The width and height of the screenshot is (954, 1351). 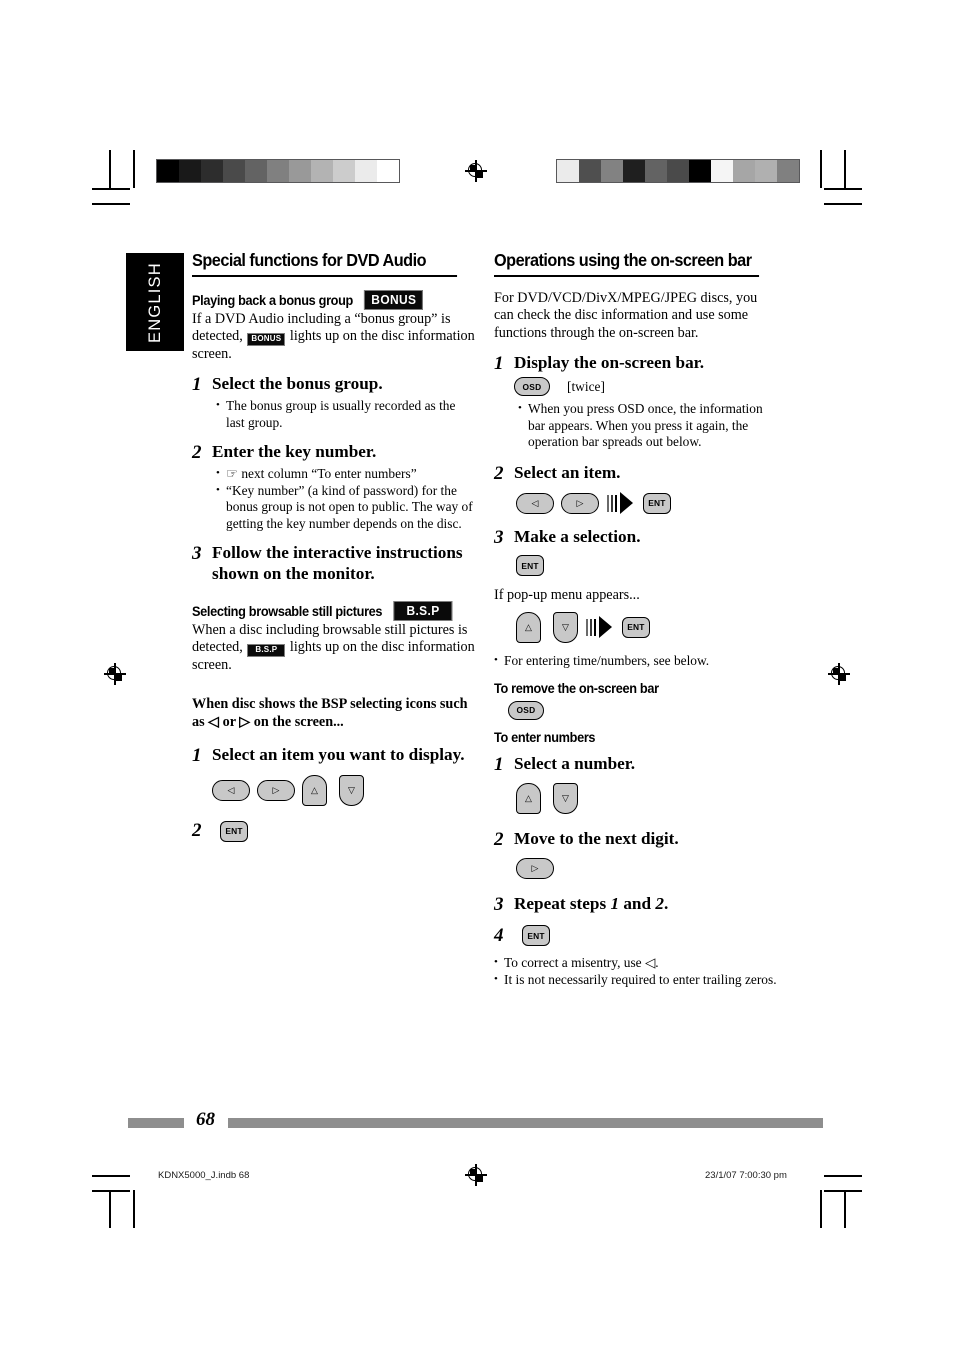 What do you see at coordinates (338, 755) in the screenshot?
I see `step-text: Select an item you want to display.` at bounding box center [338, 755].